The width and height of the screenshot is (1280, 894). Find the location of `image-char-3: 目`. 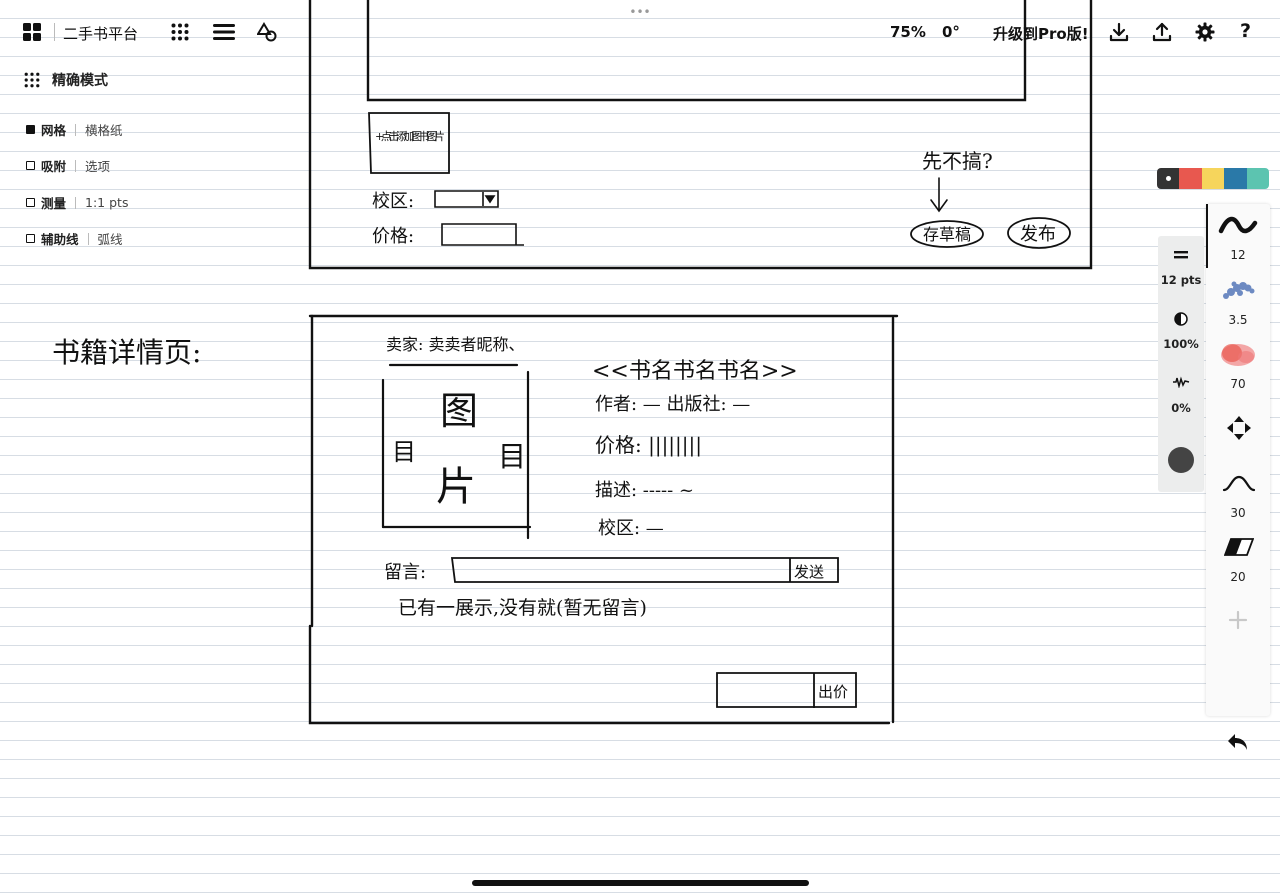

image-char-3: 目 is located at coordinates (512, 456).